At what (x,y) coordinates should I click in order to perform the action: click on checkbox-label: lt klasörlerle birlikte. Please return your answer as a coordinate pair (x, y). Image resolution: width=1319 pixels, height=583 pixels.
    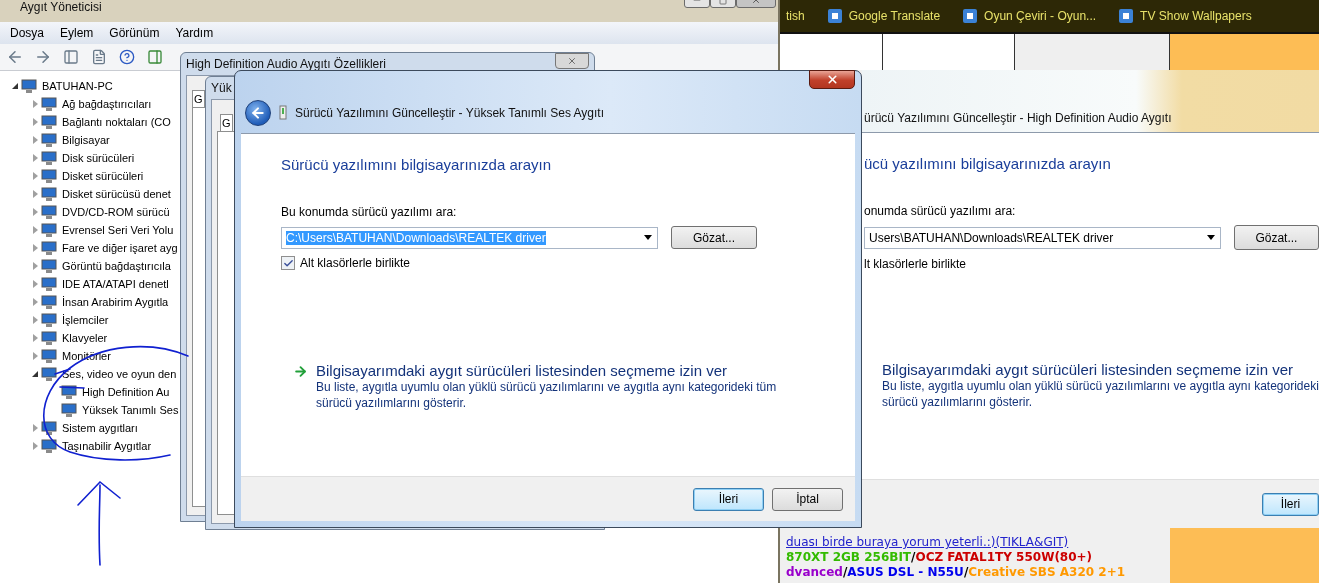
    Looking at the image, I should click on (915, 264).